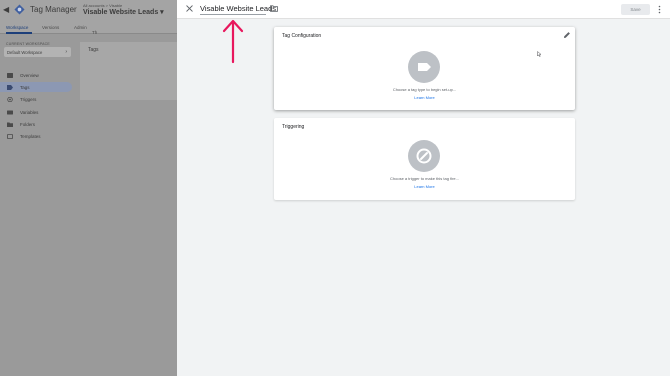 The image size is (670, 376). Describe the element at coordinates (28, 124) in the screenshot. I see `sidebar-item-label: Folders` at that location.